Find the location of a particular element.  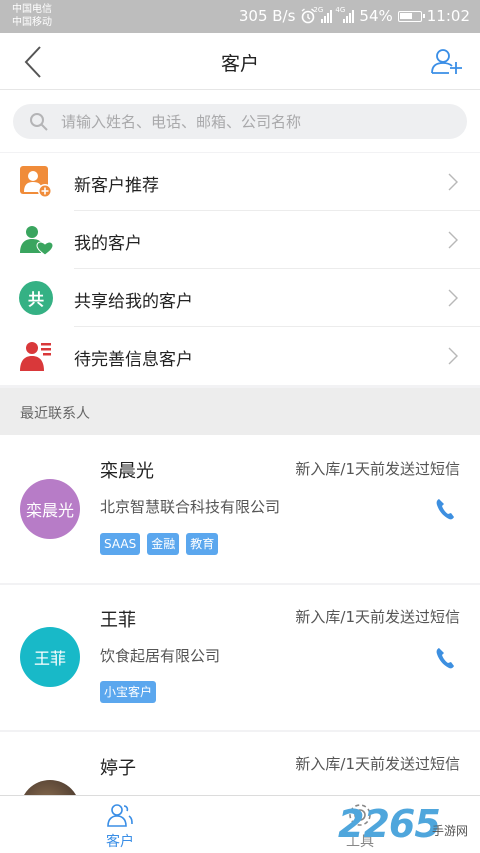

watermark-logo: 2265 手游网 is located at coordinates (405, 826).